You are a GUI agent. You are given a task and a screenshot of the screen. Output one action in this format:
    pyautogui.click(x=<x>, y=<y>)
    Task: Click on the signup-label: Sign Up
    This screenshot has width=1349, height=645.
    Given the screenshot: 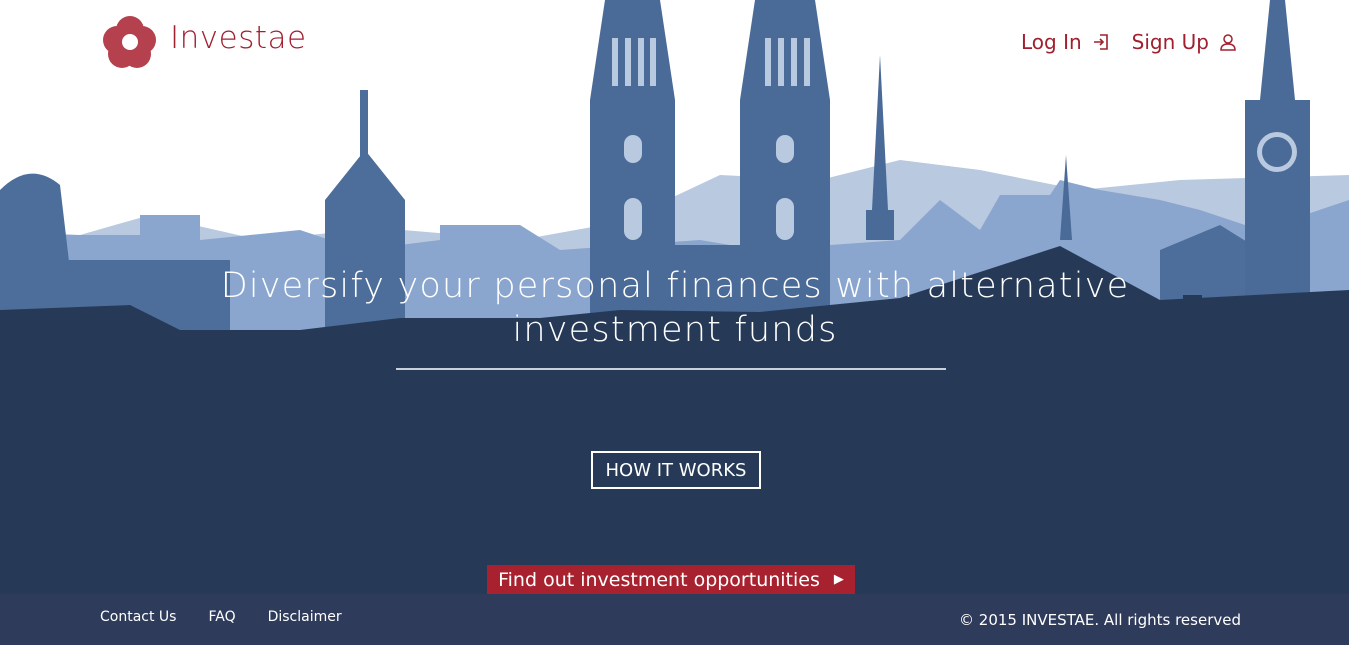 What is the action you would take?
    pyautogui.click(x=1170, y=42)
    